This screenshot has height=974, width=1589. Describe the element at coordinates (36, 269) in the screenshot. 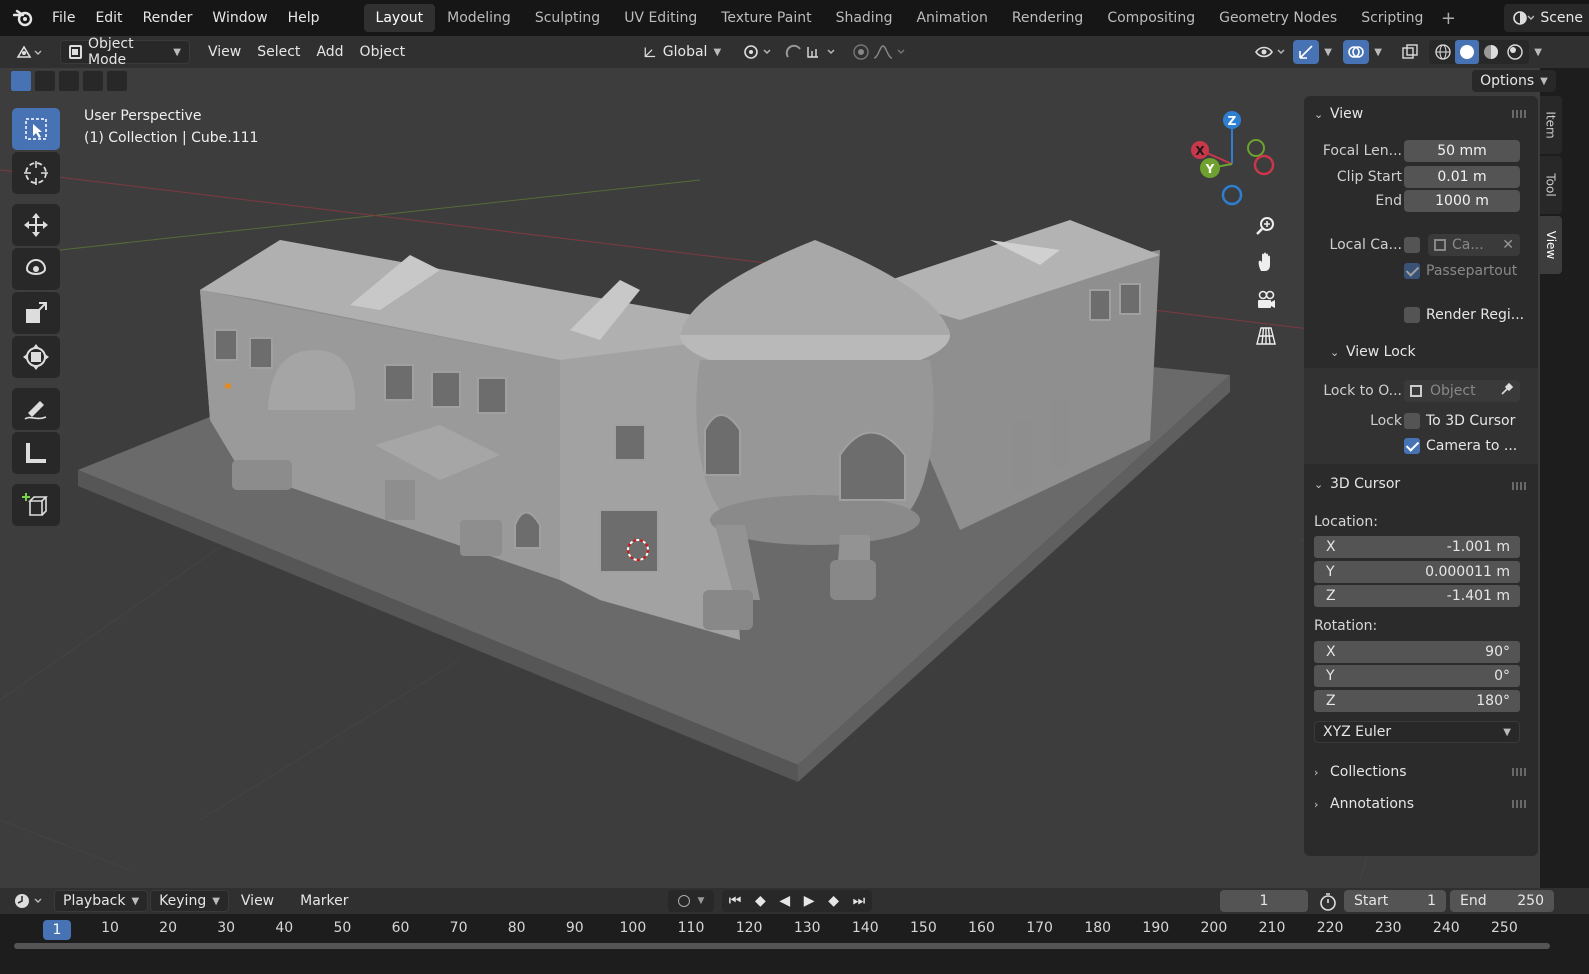

I see `rotate-tool` at that location.